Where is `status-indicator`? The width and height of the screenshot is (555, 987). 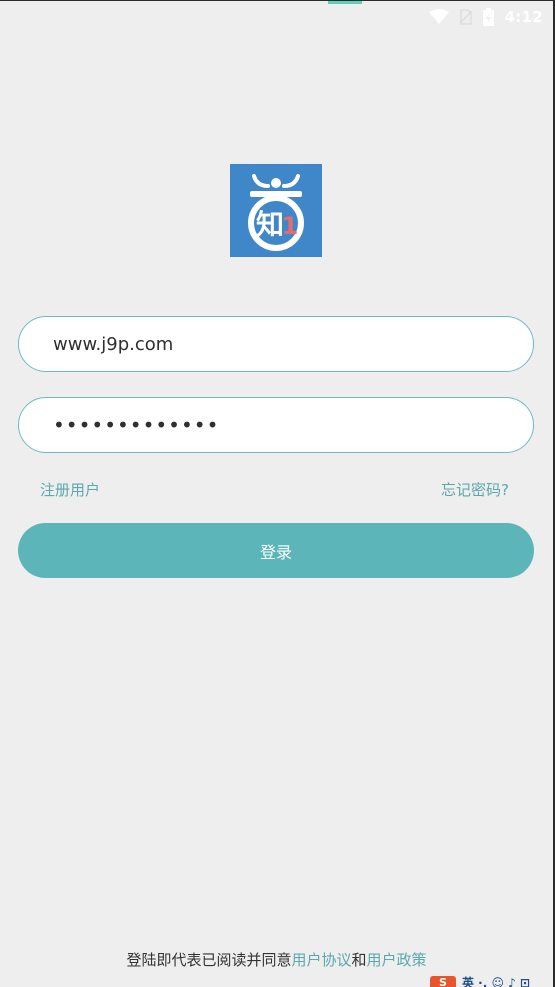
status-indicator is located at coordinates (345, 2).